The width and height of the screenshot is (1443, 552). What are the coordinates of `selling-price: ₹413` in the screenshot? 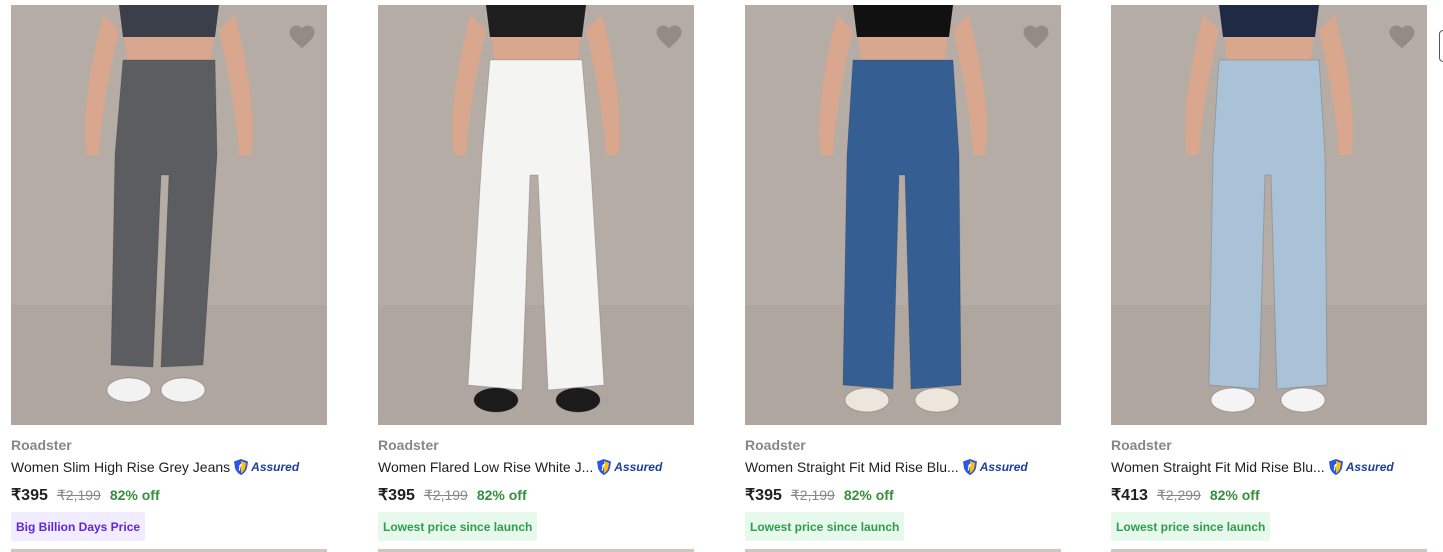 It's located at (1129, 495).